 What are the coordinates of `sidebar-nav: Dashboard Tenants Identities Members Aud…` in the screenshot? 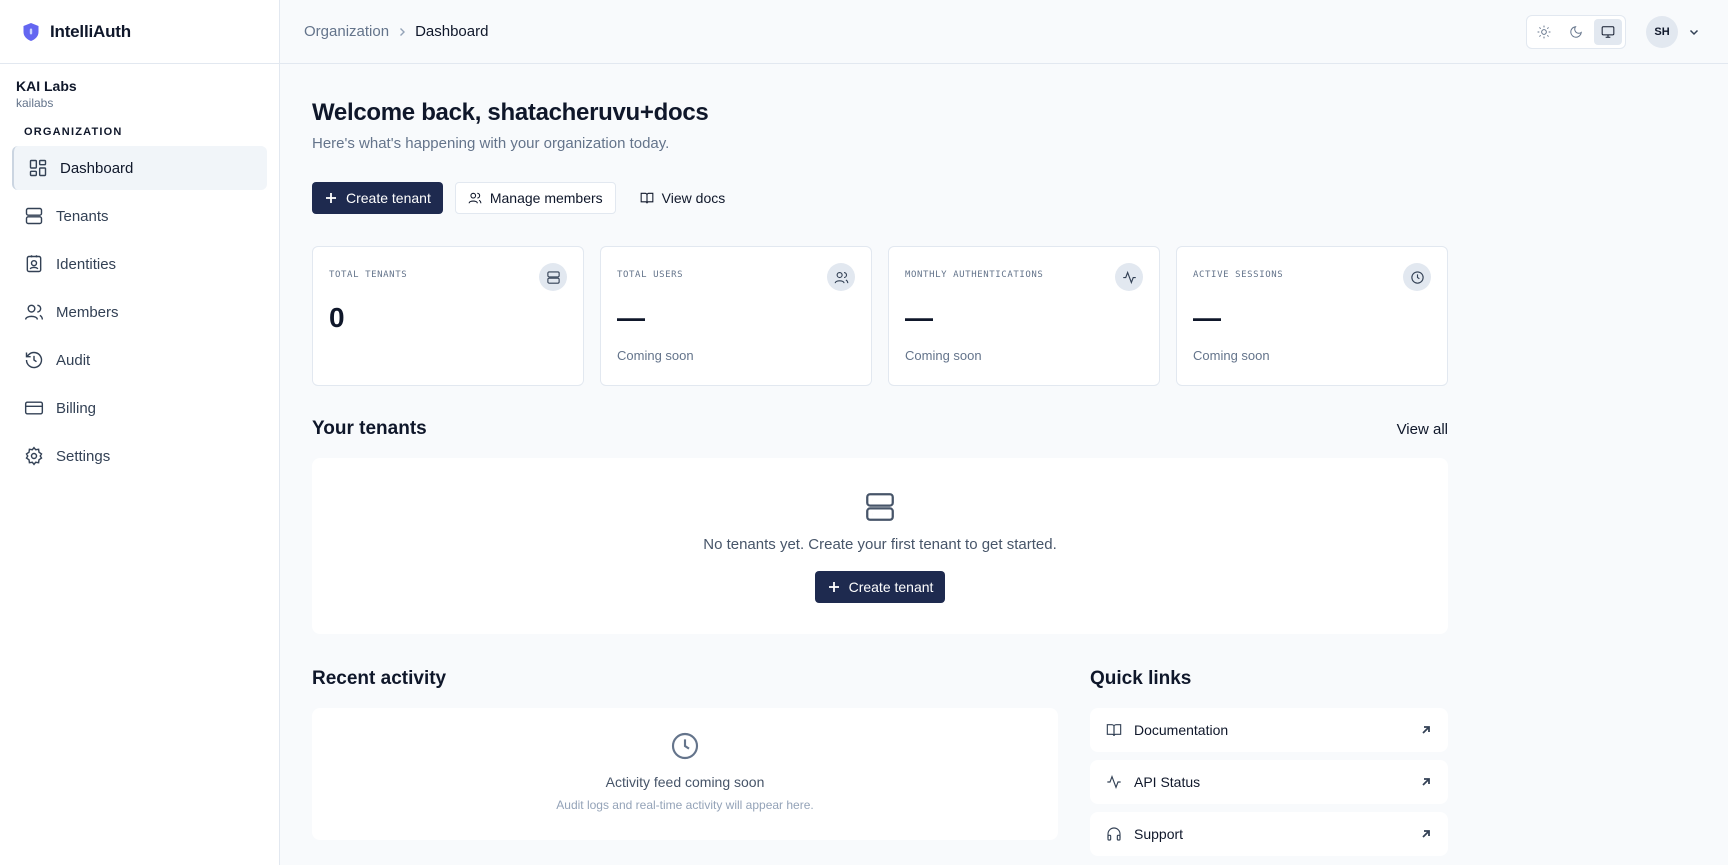 It's located at (139, 312).